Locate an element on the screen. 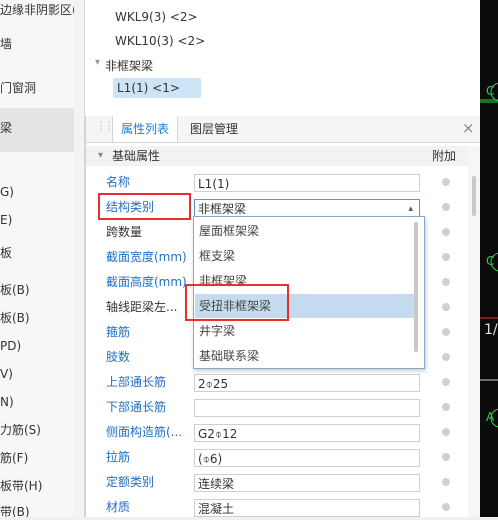  tab-property-list: 属性列表 is located at coordinates (145, 129).